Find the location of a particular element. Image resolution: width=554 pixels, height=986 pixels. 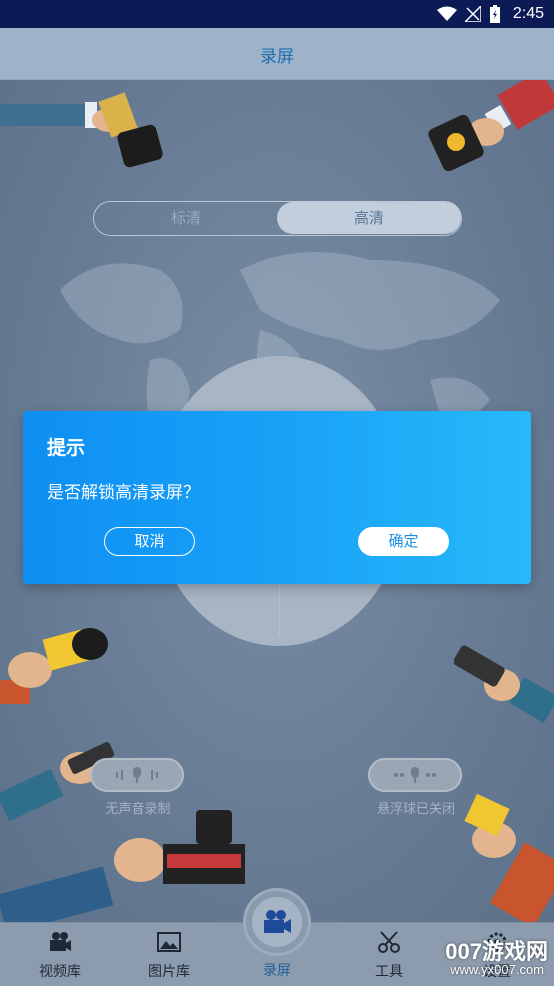

nav-label-record: 录屏 is located at coordinates (277, 971).